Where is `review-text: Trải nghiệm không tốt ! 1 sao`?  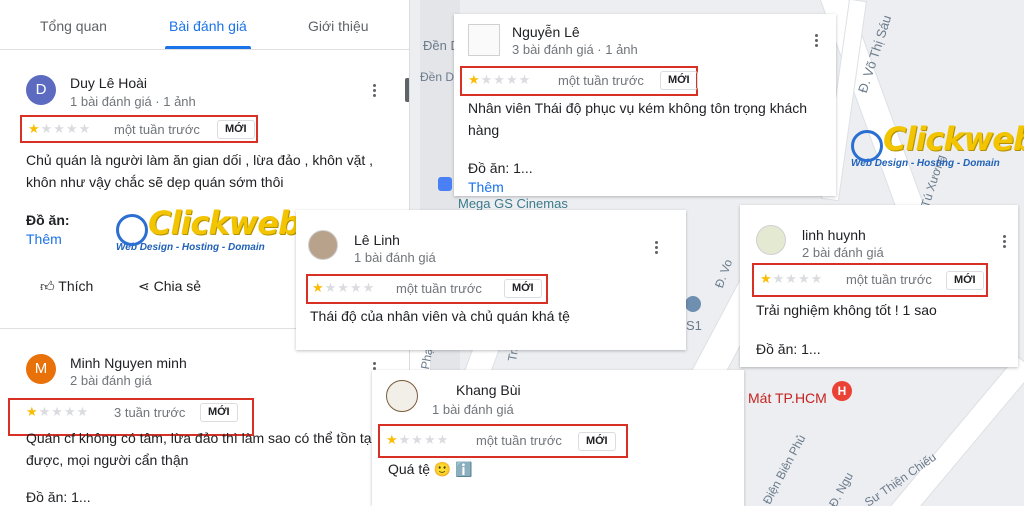 review-text: Trải nghiệm không tốt ! 1 sao is located at coordinates (846, 310).